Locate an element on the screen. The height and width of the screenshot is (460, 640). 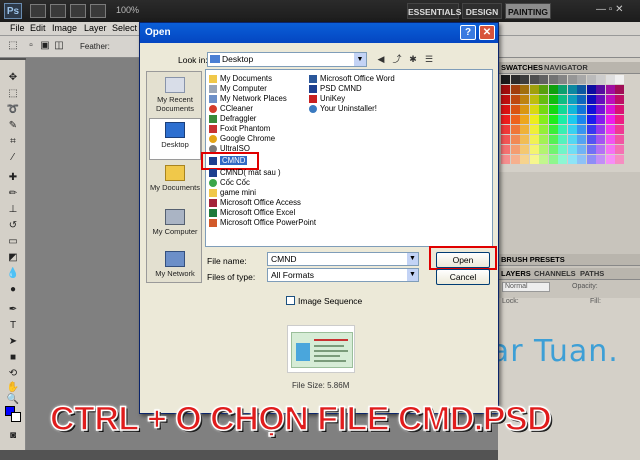
mini-bridge-icon is located at coordinates (58, 11).